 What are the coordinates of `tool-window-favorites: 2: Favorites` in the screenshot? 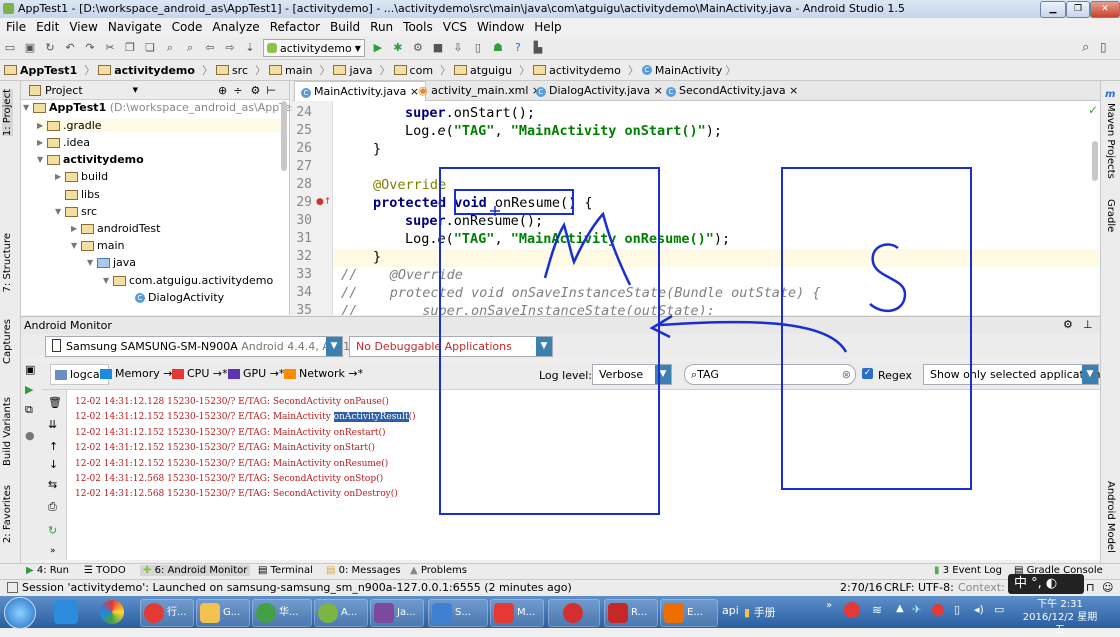 It's located at (7, 514).